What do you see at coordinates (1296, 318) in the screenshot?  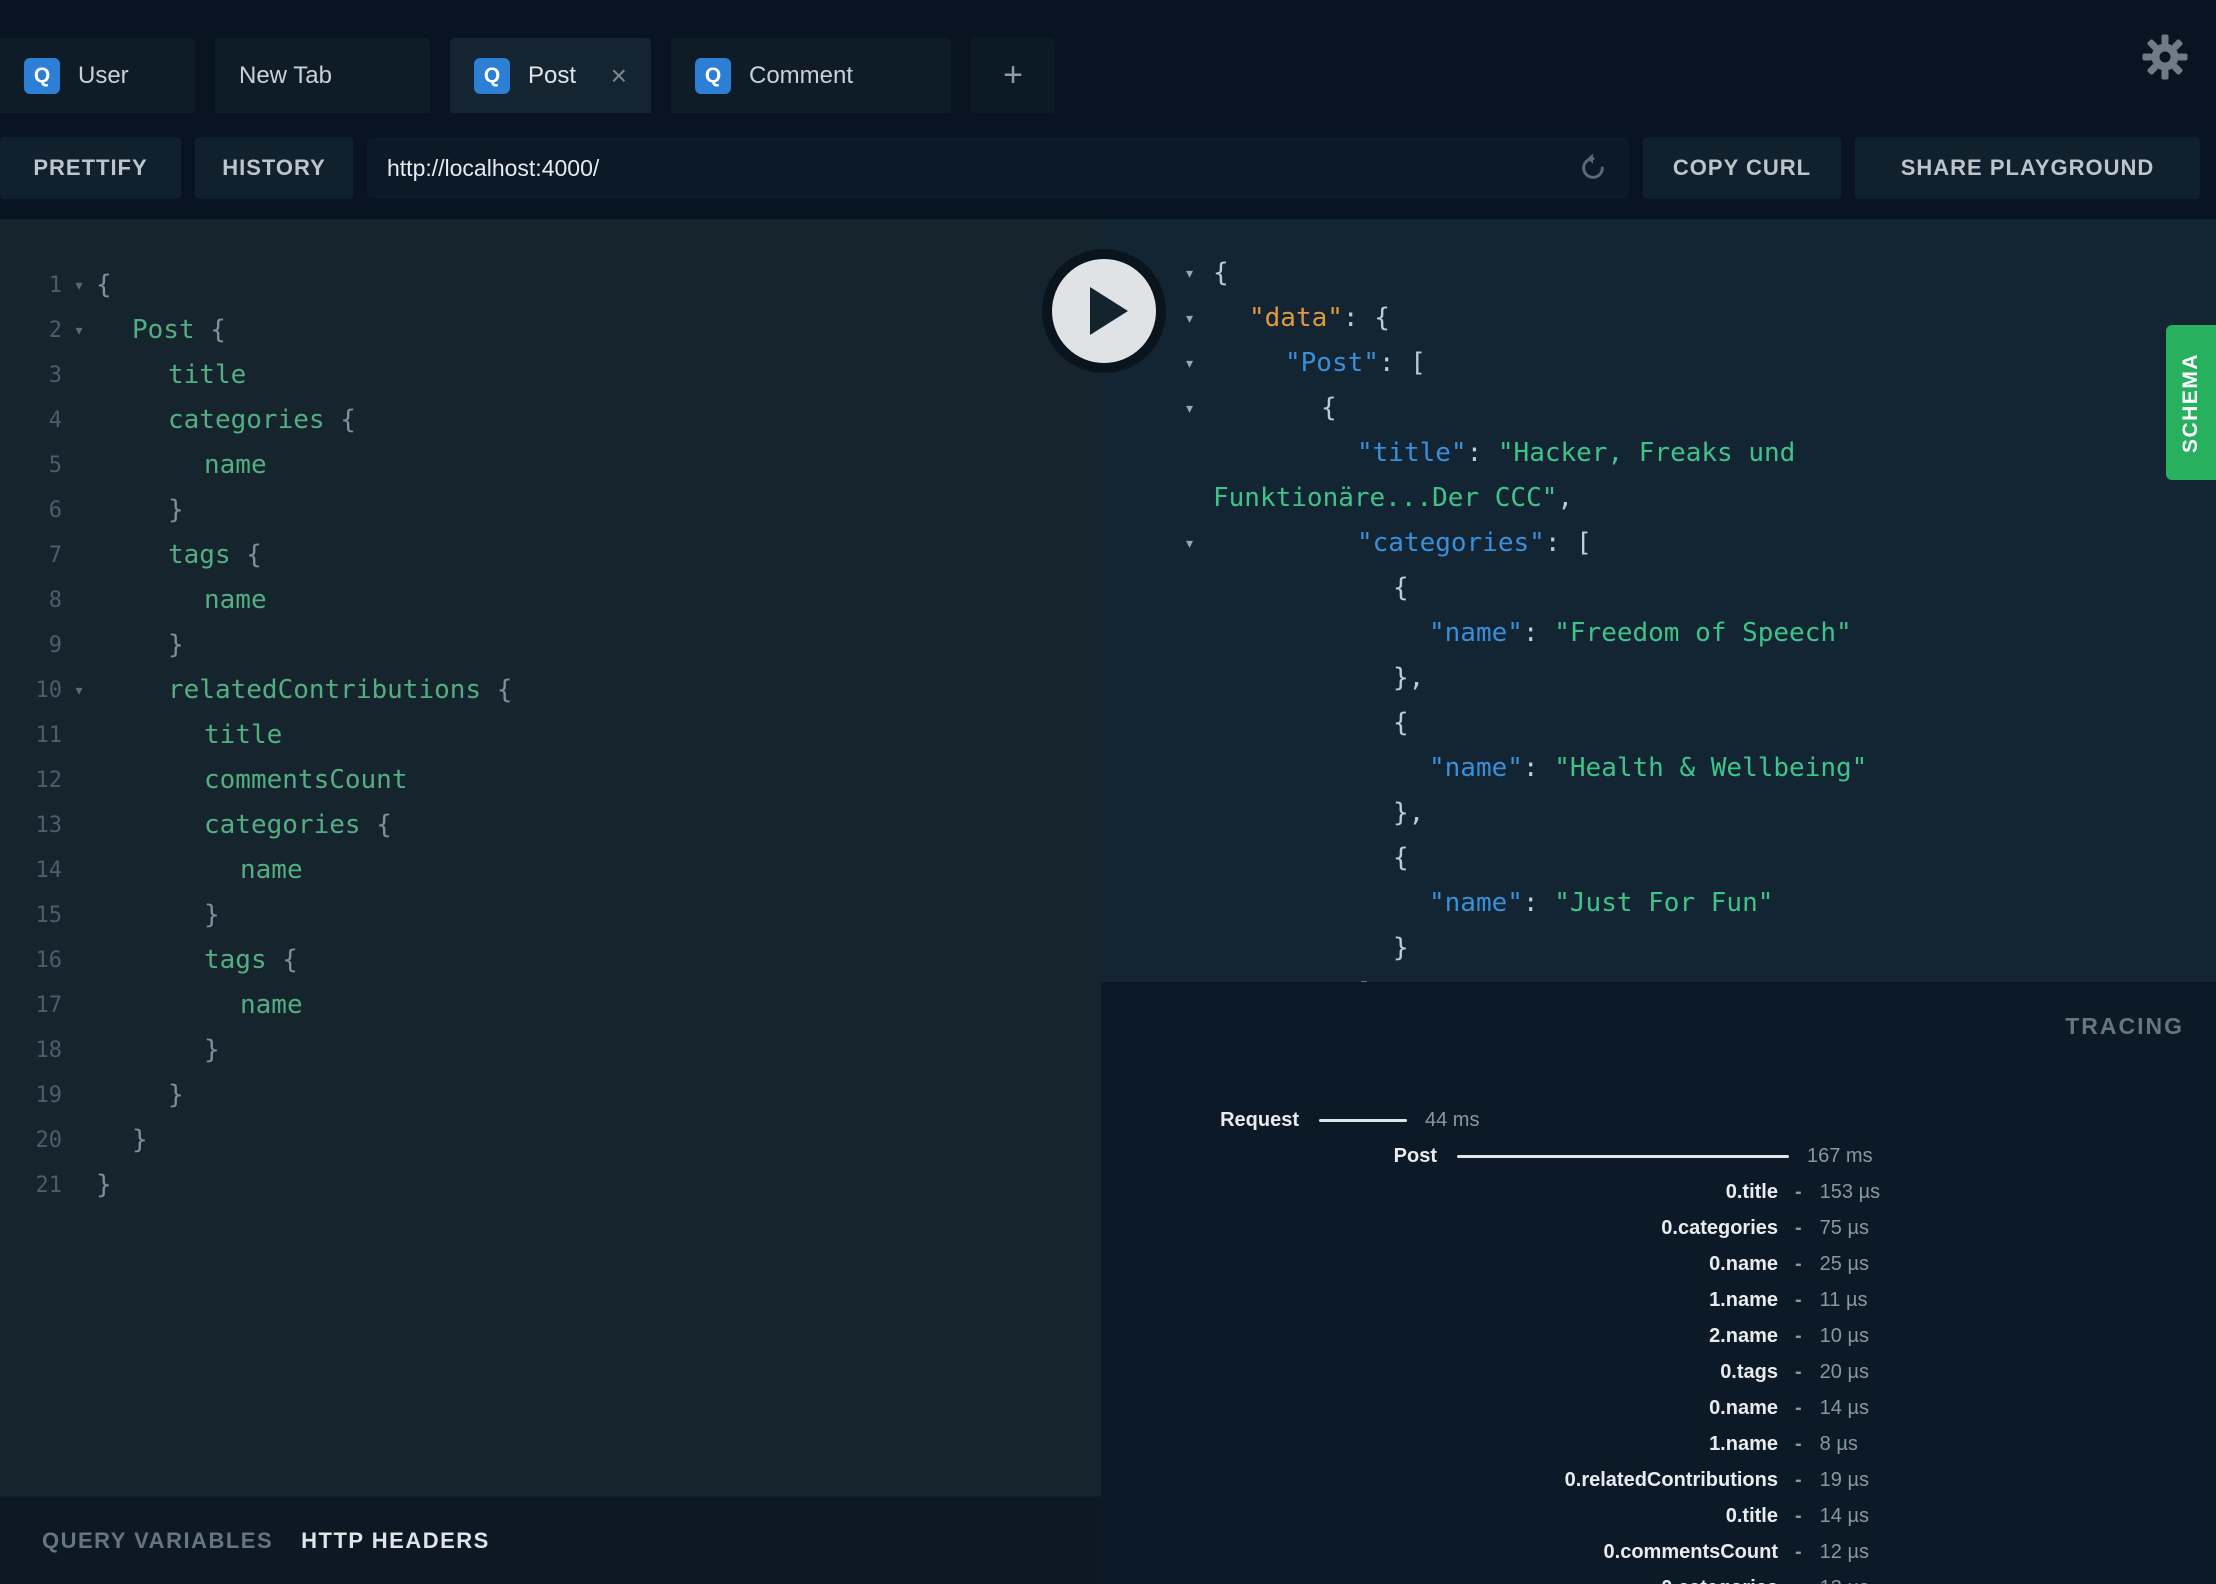 I see `data-key-token: "data"` at bounding box center [1296, 318].